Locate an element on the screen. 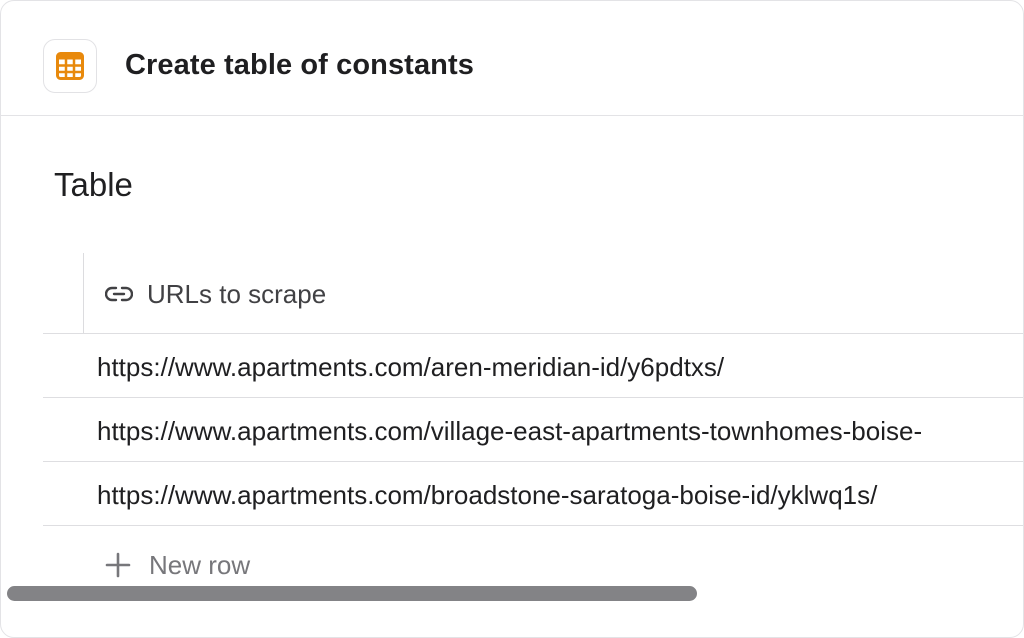 This screenshot has width=1024, height=638. column-divider is located at coordinates (83, 293).